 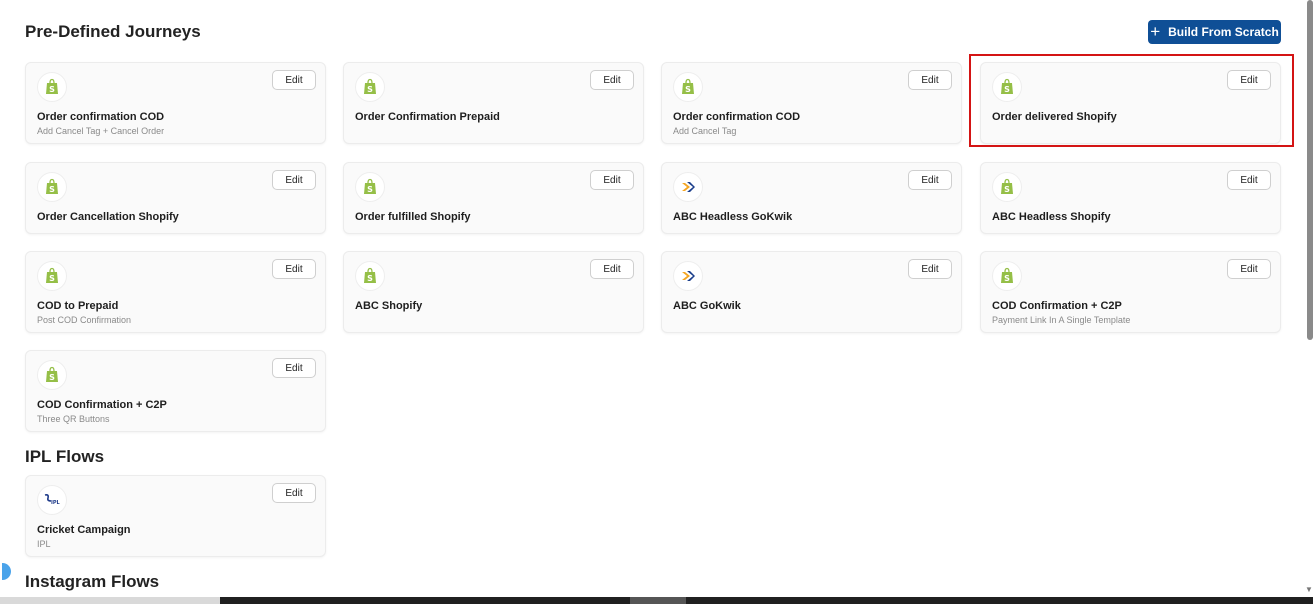 What do you see at coordinates (56, 503) in the screenshot?
I see `svg-text: IPL` at bounding box center [56, 503].